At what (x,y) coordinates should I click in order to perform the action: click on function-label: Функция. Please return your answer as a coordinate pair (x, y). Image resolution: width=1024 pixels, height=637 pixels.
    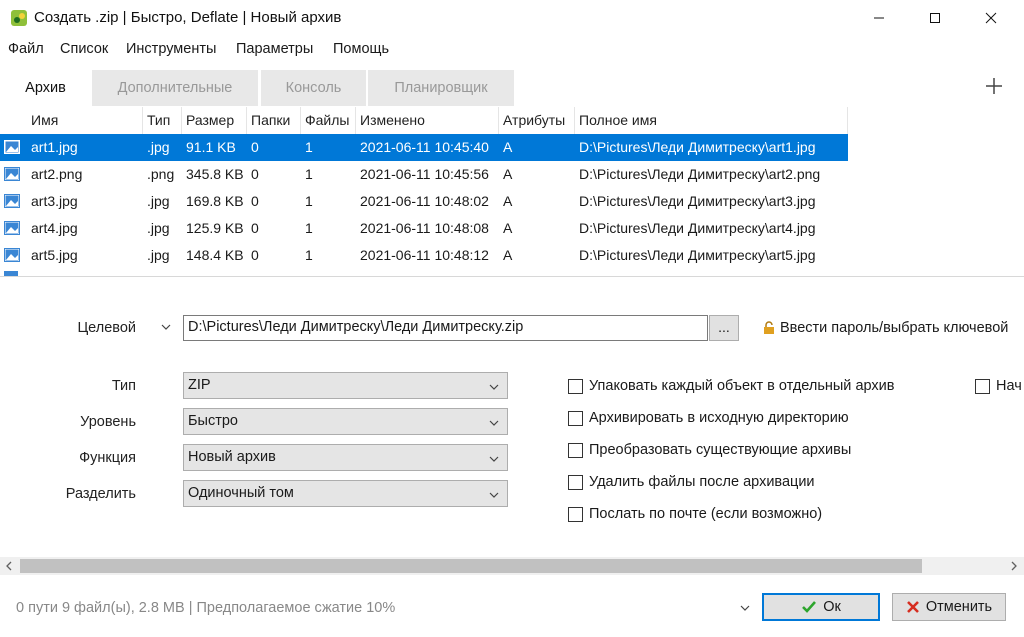
    Looking at the image, I should click on (107, 458).